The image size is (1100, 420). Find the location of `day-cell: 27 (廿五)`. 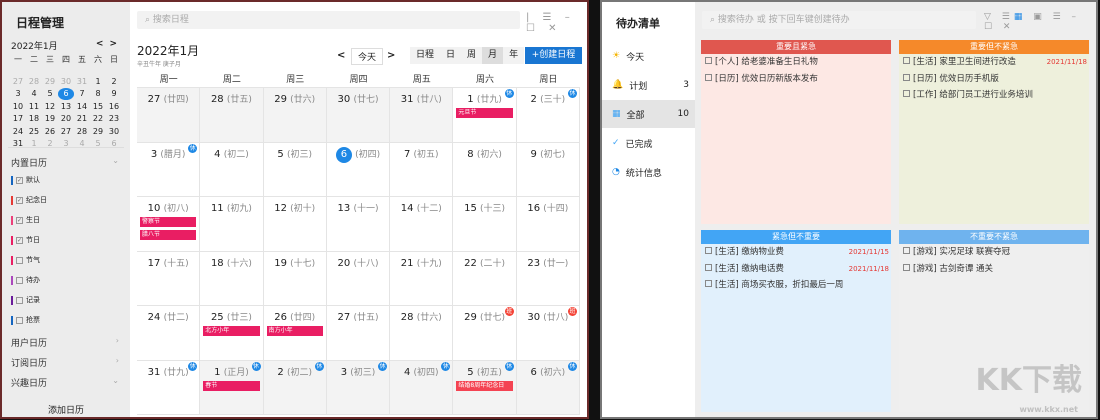

day-cell: 27 (廿五) is located at coordinates (358, 333).